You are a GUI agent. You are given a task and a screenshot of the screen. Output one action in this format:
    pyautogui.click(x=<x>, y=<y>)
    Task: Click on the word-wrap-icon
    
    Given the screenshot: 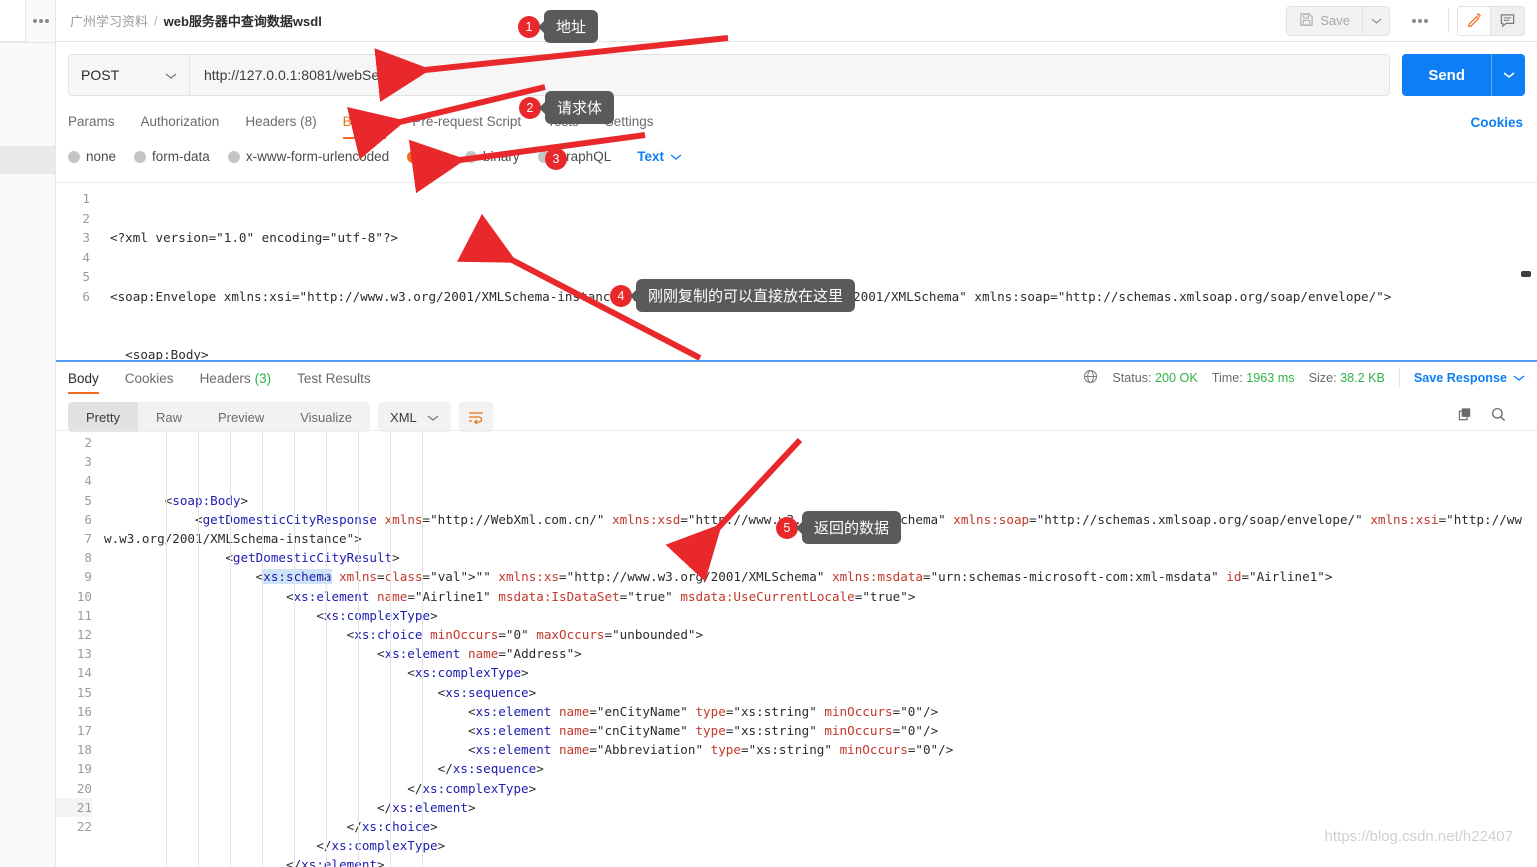 What is the action you would take?
    pyautogui.click(x=475, y=417)
    